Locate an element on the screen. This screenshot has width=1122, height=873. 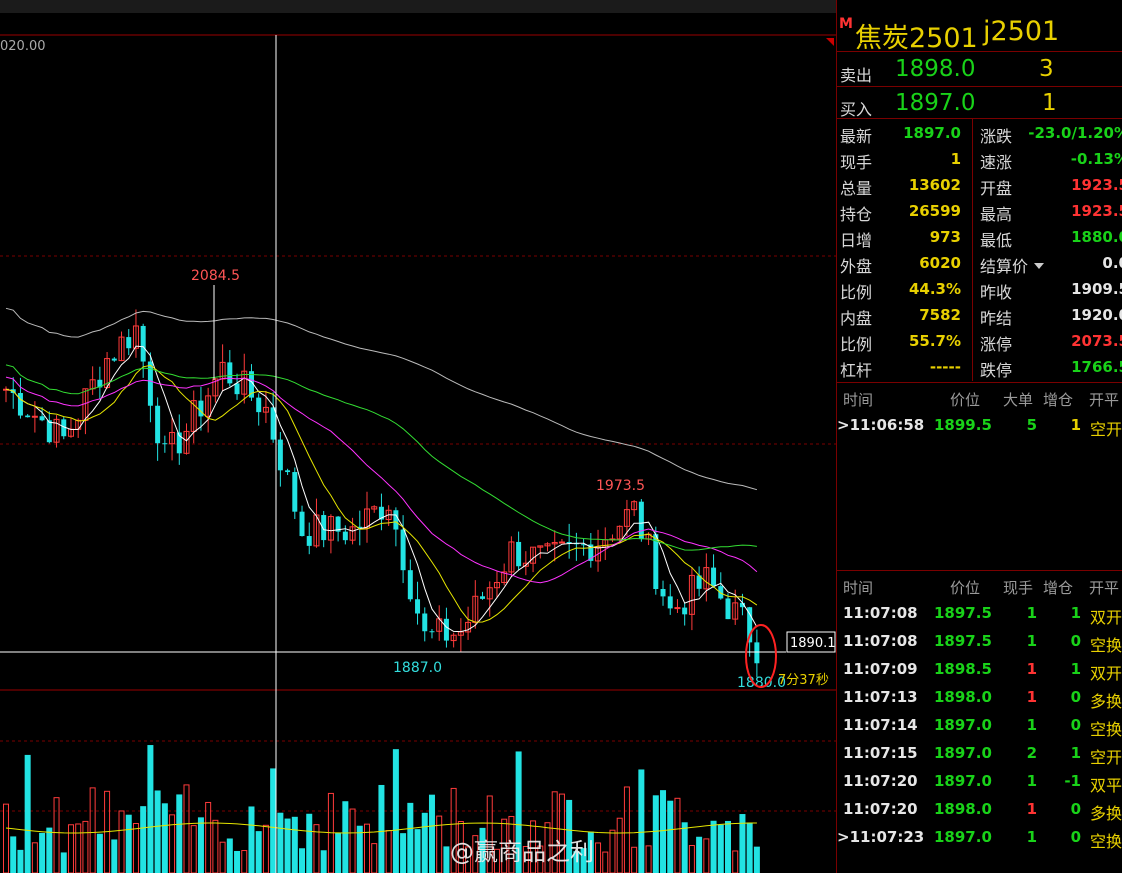
stat-value: 1909.5 is located at coordinates (1096, 289).